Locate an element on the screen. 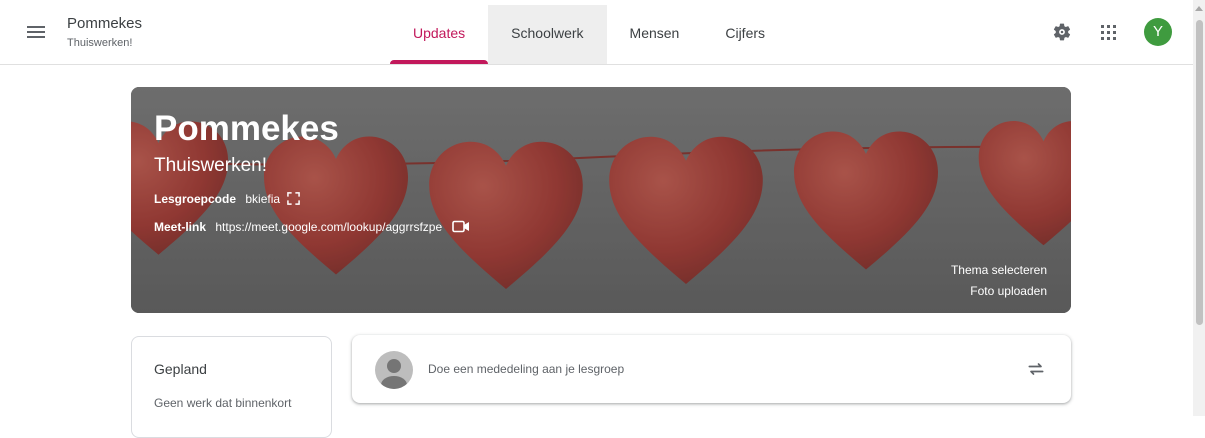  banner-title: Pommekes is located at coordinates (246, 128).